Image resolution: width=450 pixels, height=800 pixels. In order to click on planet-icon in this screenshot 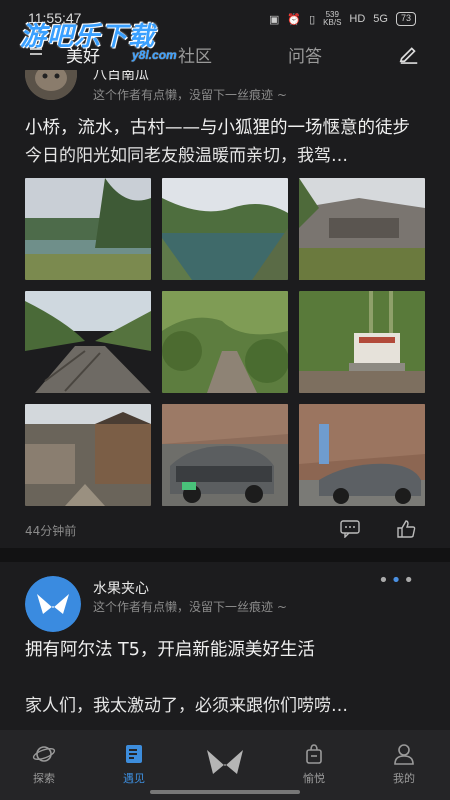, I will do `click(44, 754)`.